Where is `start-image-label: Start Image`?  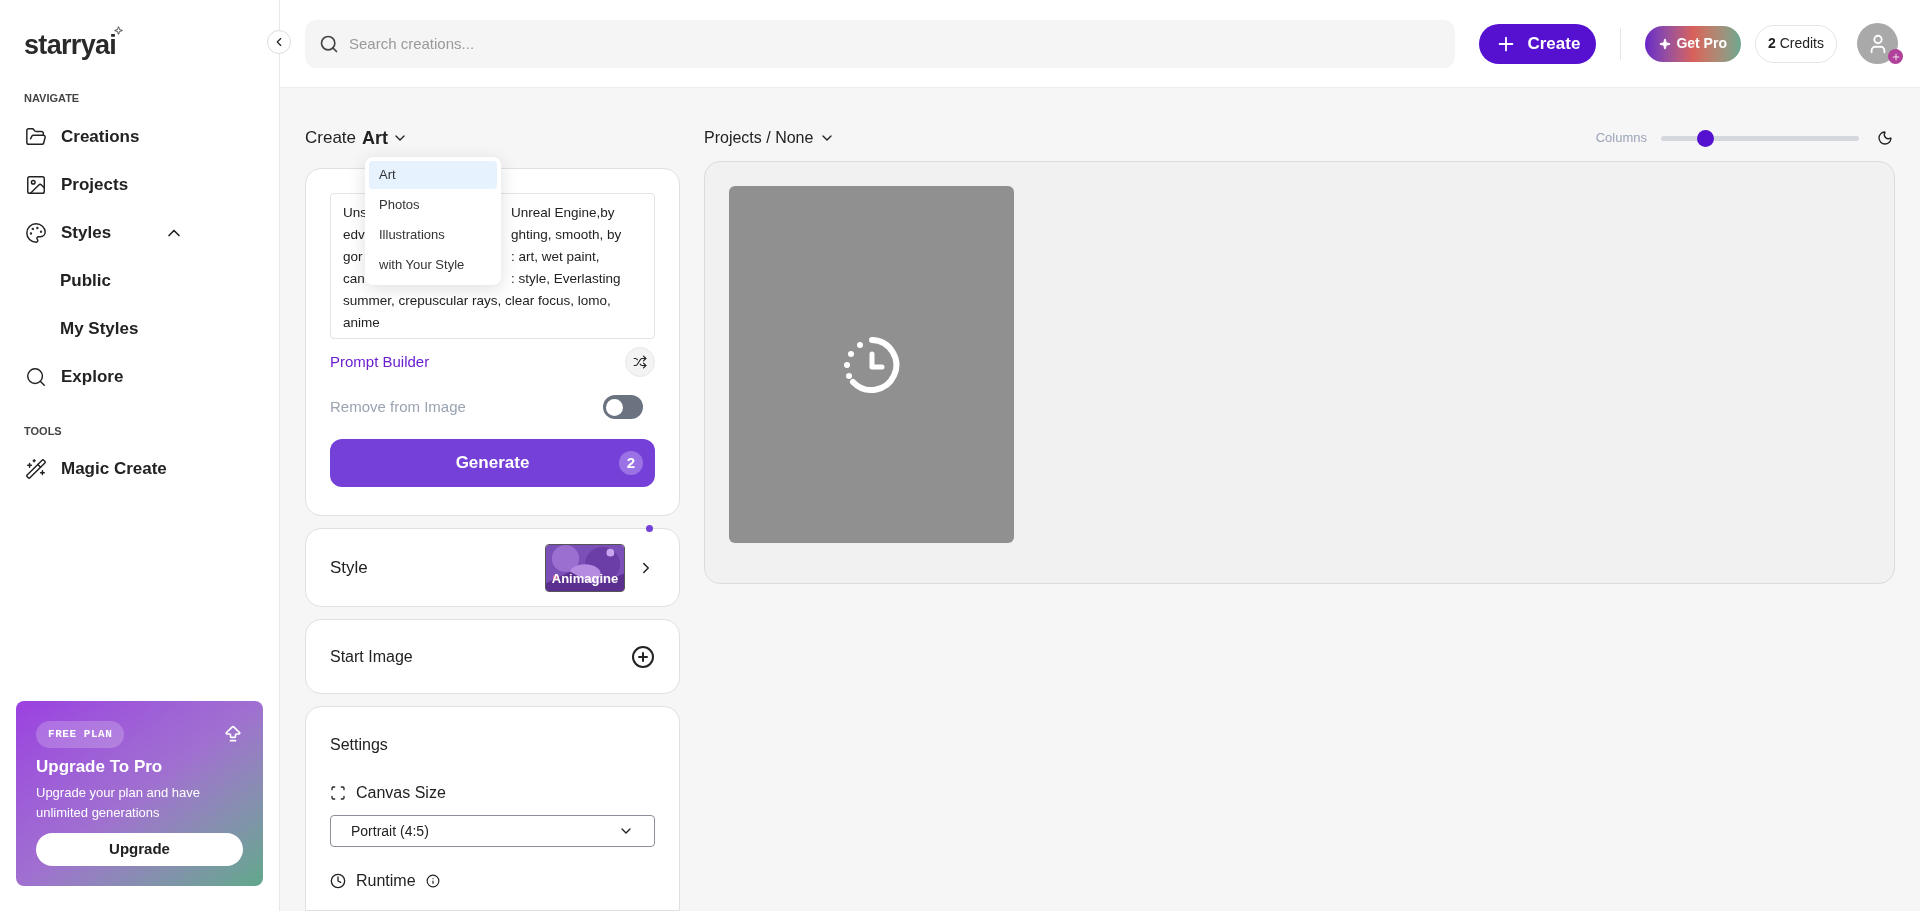 start-image-label: Start Image is located at coordinates (371, 656).